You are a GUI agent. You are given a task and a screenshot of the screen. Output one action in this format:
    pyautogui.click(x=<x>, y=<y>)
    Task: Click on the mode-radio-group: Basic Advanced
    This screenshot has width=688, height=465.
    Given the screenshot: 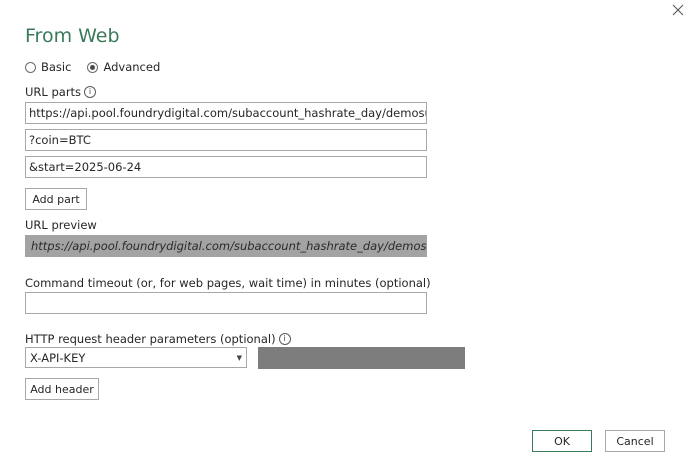 What is the action you would take?
    pyautogui.click(x=100, y=67)
    